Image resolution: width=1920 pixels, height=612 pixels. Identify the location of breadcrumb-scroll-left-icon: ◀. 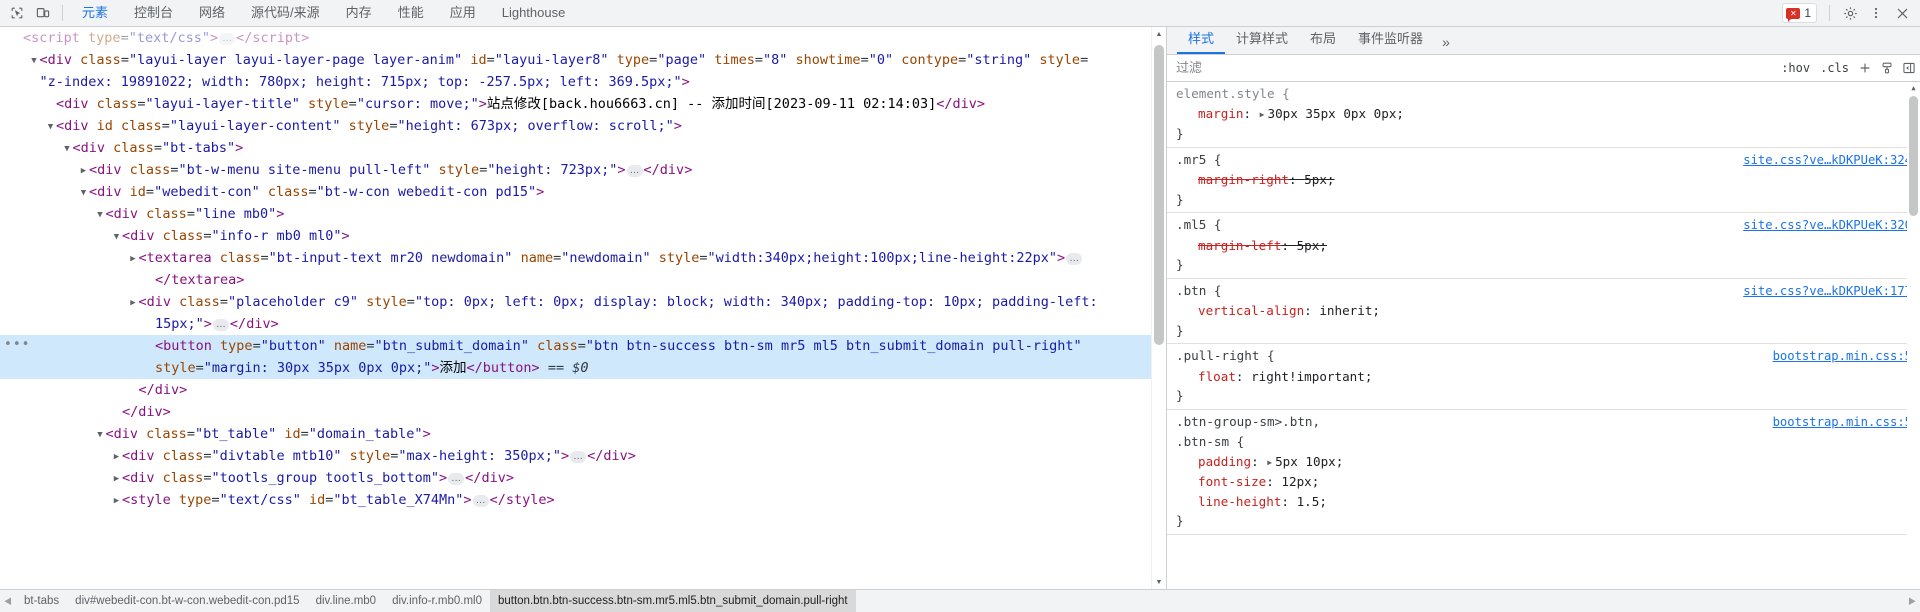
(8, 601).